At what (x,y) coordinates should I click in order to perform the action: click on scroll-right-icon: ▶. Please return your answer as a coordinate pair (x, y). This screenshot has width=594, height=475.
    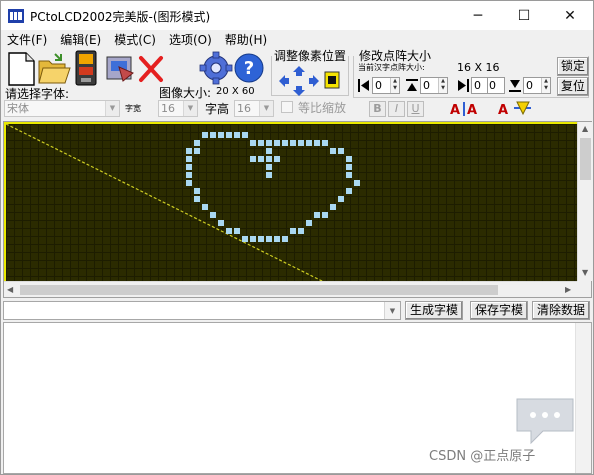
    Looking at the image, I should click on (568, 289).